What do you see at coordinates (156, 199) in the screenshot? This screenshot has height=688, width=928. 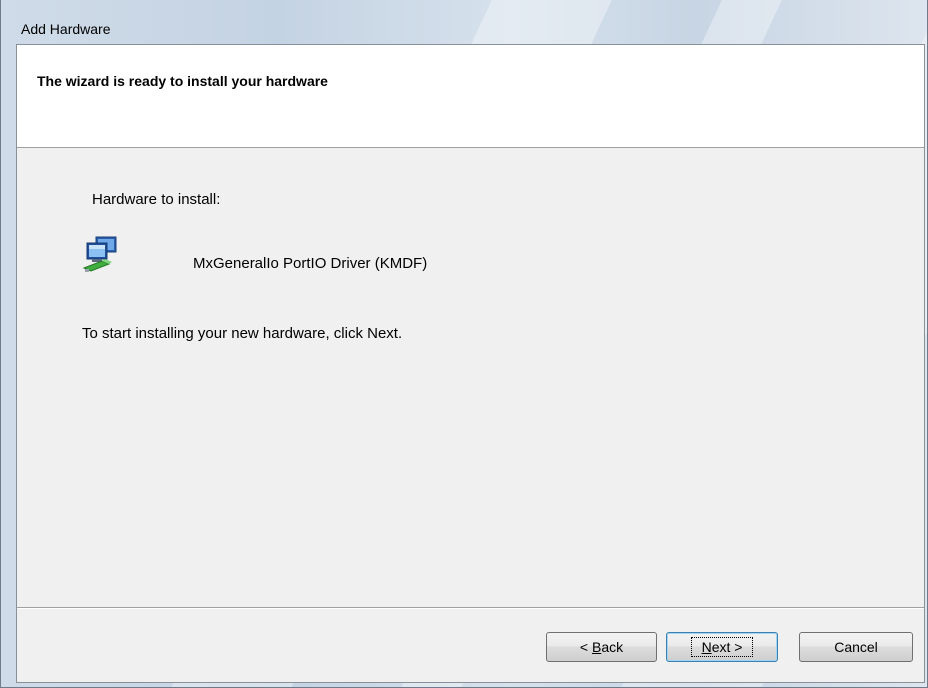 I see `hardware-to-install-label: Hardware to install:` at bounding box center [156, 199].